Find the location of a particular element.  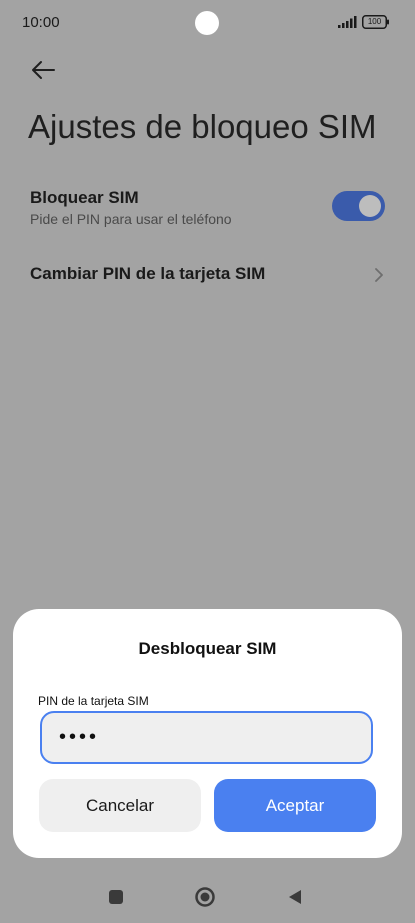

cancel-button: Cancelar is located at coordinates (120, 805).